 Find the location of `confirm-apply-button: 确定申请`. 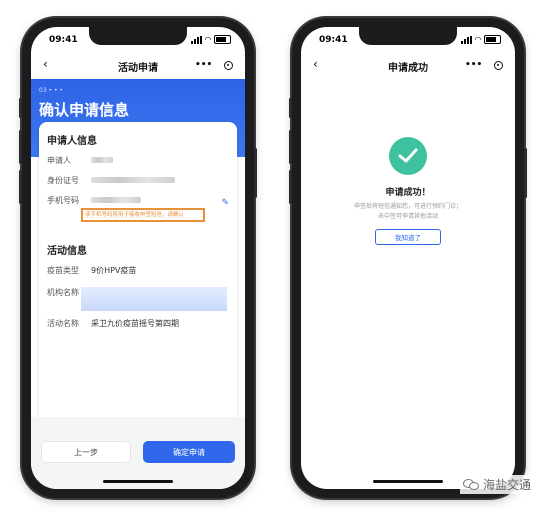

confirm-apply-button: 确定申请 is located at coordinates (189, 452).